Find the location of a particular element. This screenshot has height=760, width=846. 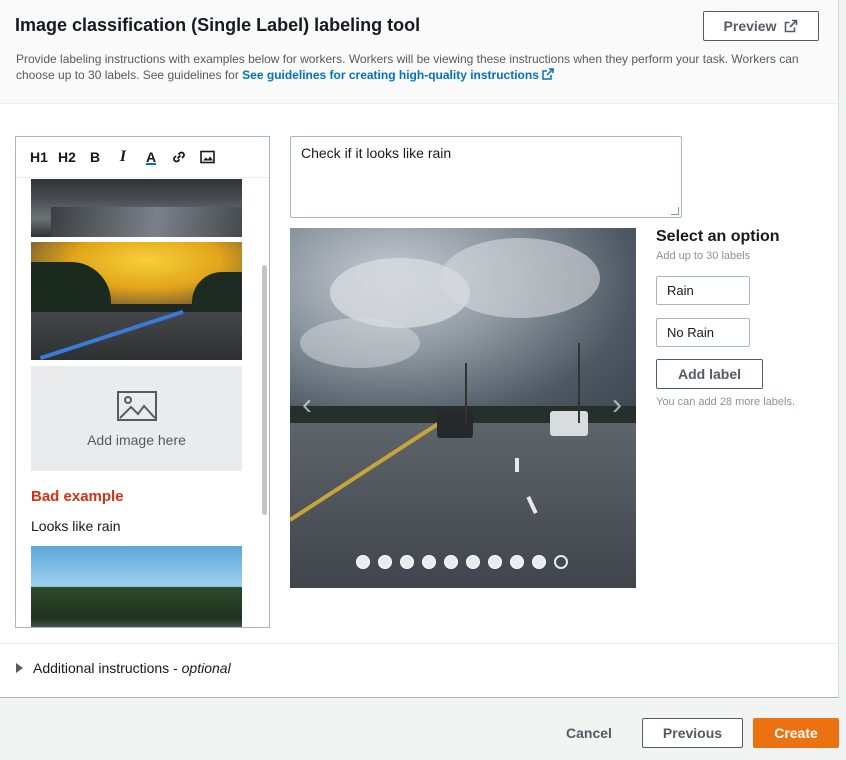

link-icon is located at coordinates (179, 157).